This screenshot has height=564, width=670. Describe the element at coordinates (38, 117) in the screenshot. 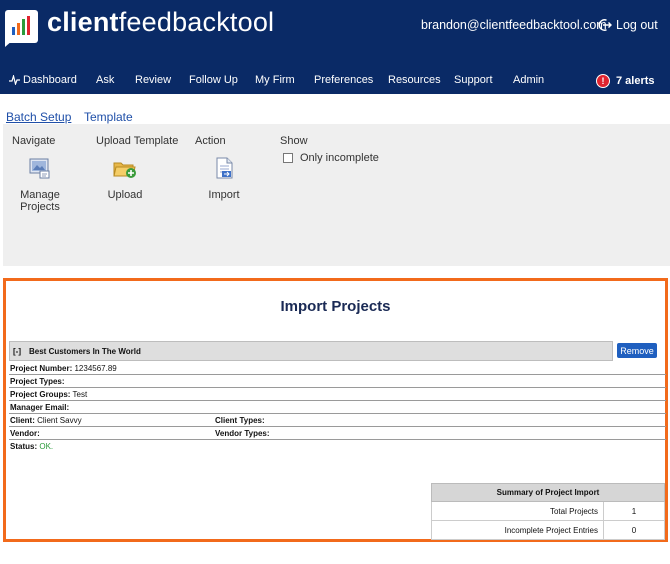

I see `tab-batch-setup: Batch Setup` at that location.